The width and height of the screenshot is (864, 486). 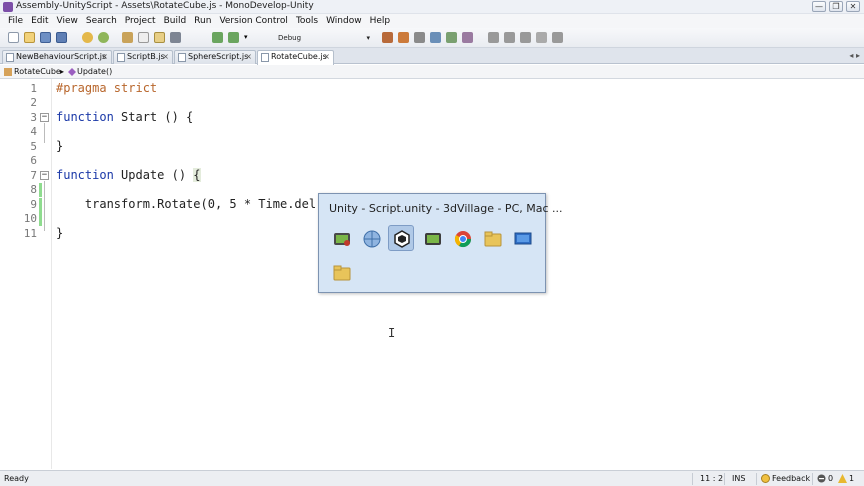 I want to click on step-icon, so click(x=419, y=37).